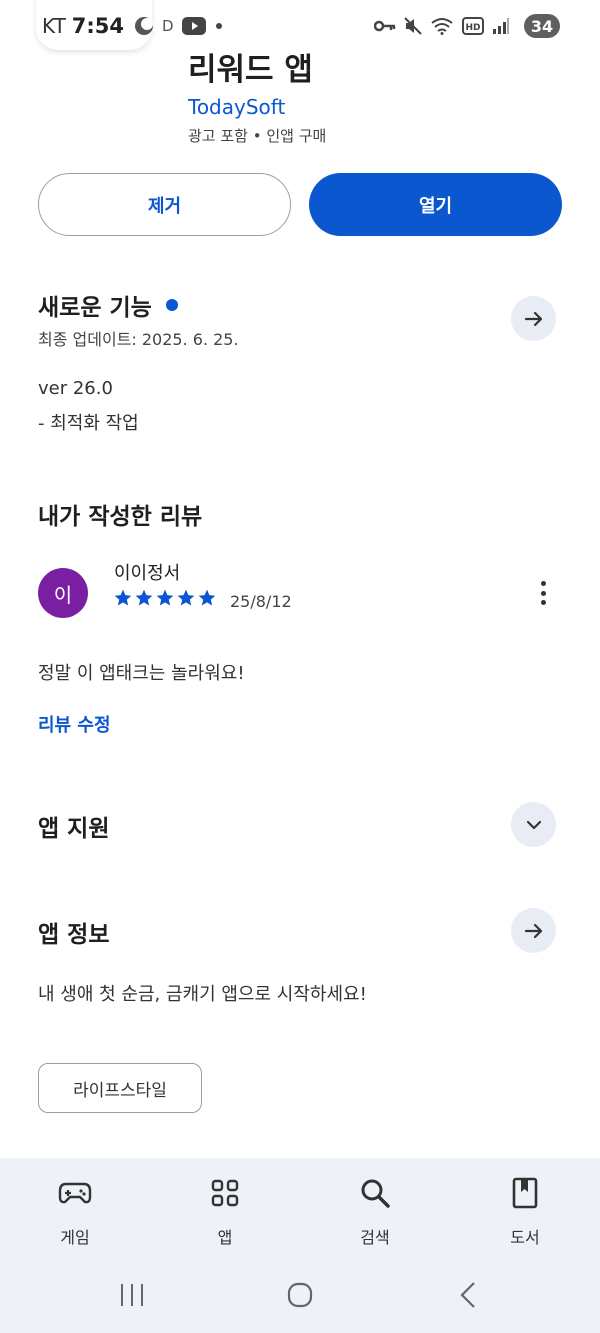 This screenshot has height=1333, width=600. I want to click on d-icon: D, so click(168, 26).